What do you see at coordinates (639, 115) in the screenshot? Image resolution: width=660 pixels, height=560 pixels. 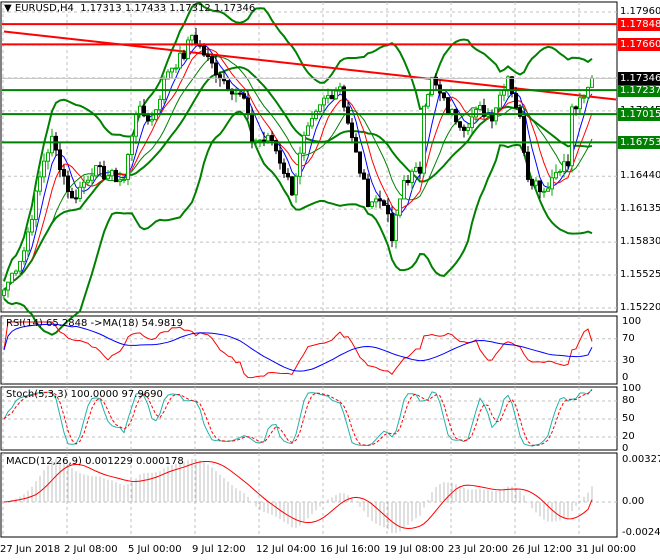 I see `level-tag-support: 1.17015` at bounding box center [639, 115].